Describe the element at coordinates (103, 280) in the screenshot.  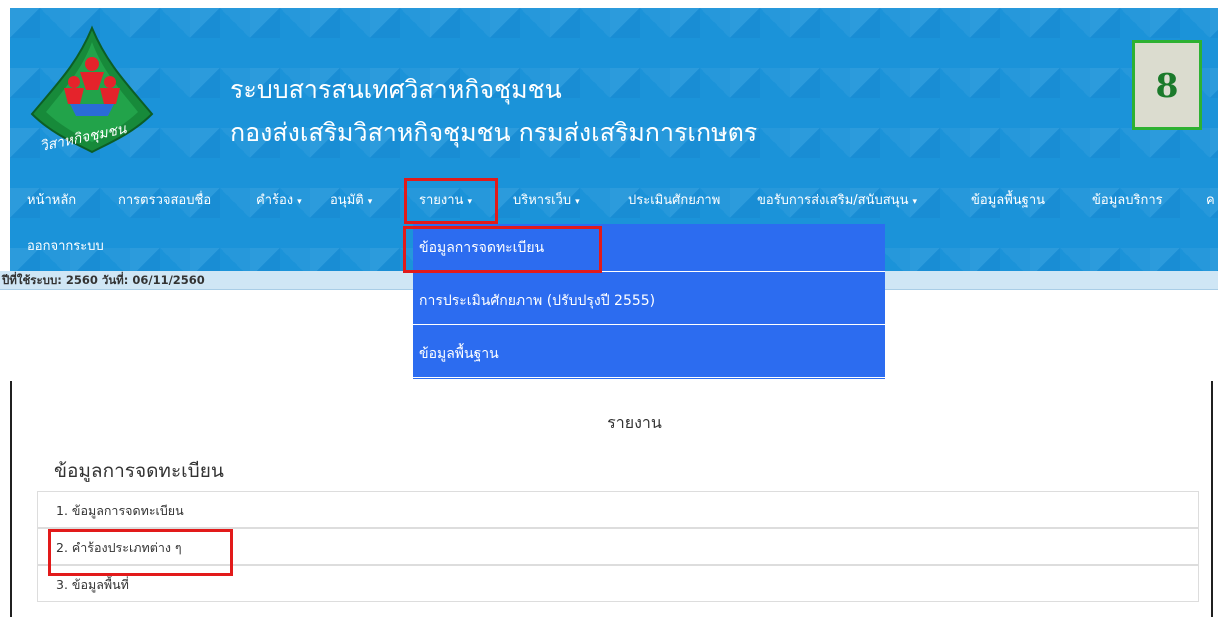
I see `status-text: ปีที่ใช้ระบบ: 2560 วันที่: 06/11/2560` at that location.